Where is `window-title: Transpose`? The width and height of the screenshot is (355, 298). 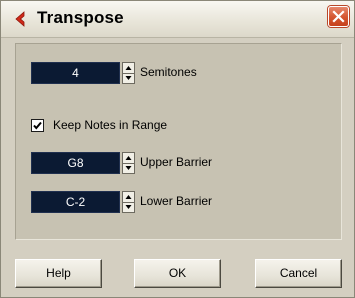 window-title: Transpose is located at coordinates (80, 17).